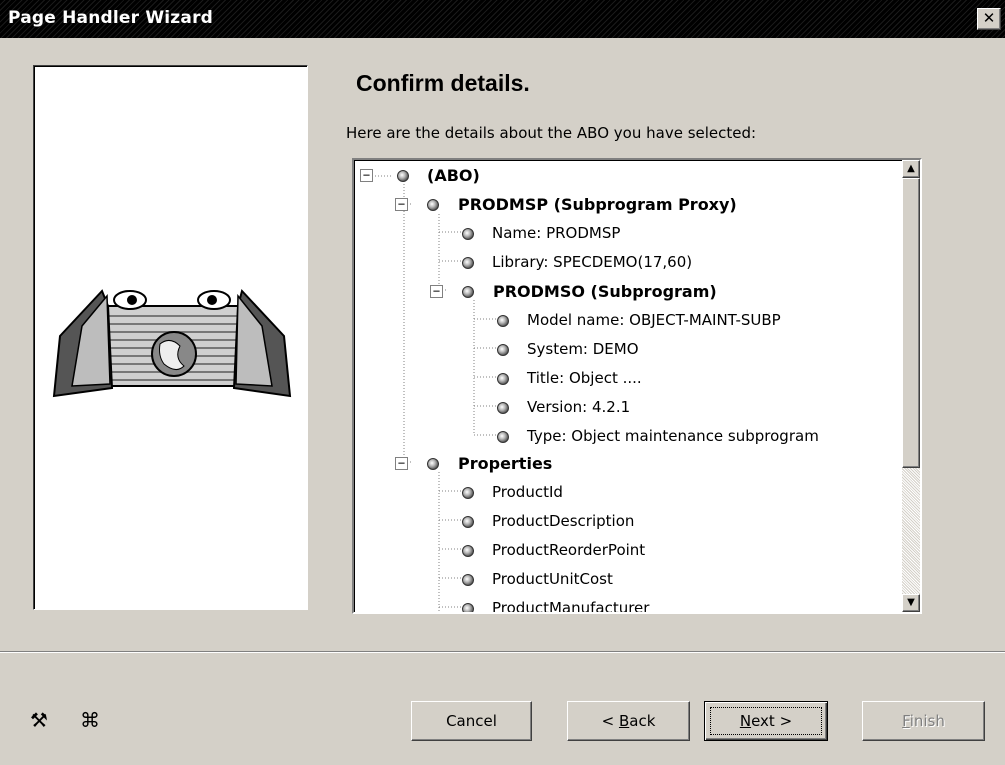 Image resolution: width=1005 pixels, height=765 pixels. What do you see at coordinates (772, 721) in the screenshot?
I see `next-button-rest: ext >` at bounding box center [772, 721].